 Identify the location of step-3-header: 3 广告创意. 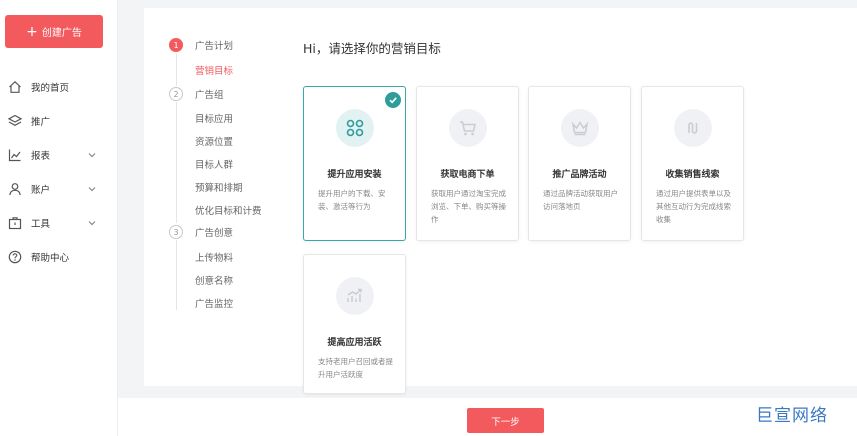
(201, 232).